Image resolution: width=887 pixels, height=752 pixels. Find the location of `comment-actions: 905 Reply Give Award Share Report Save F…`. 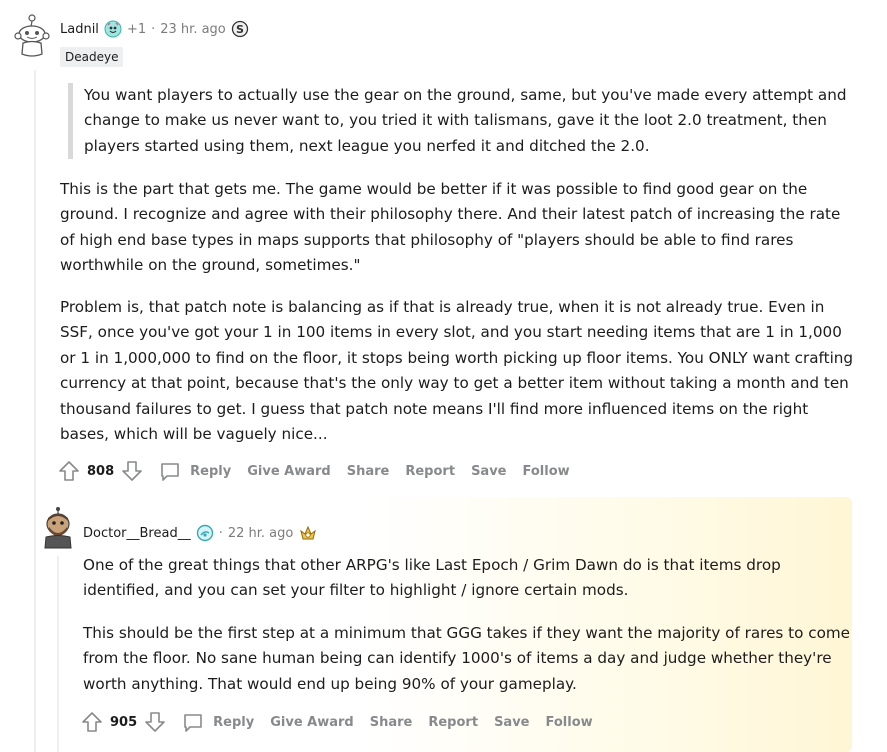

comment-actions: 905 Reply Give Award Share Report Save F… is located at coordinates (344, 722).